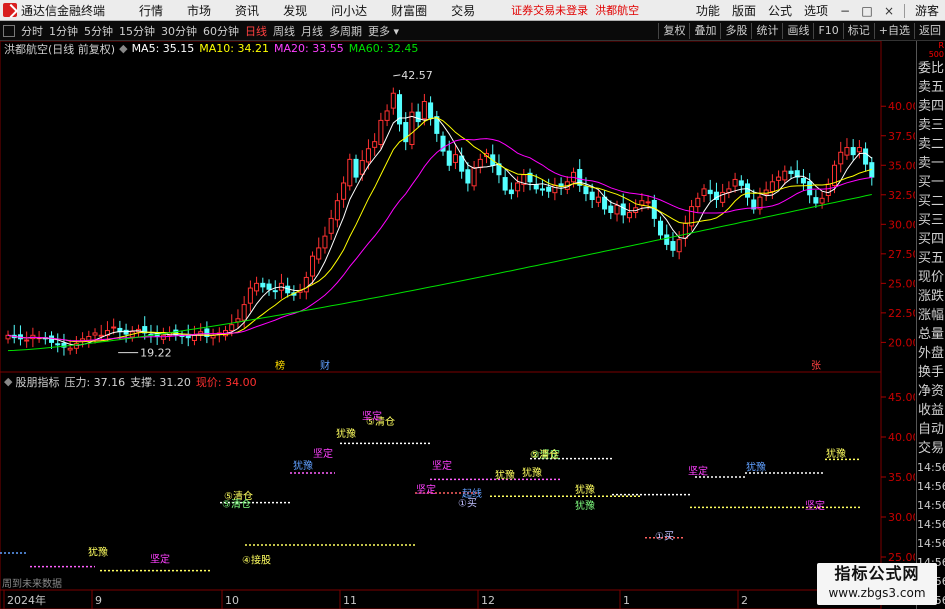 This screenshot has height=609, width=945. Describe the element at coordinates (123, 48) in the screenshot. I see `legend-gear-icon: ◆` at that location.